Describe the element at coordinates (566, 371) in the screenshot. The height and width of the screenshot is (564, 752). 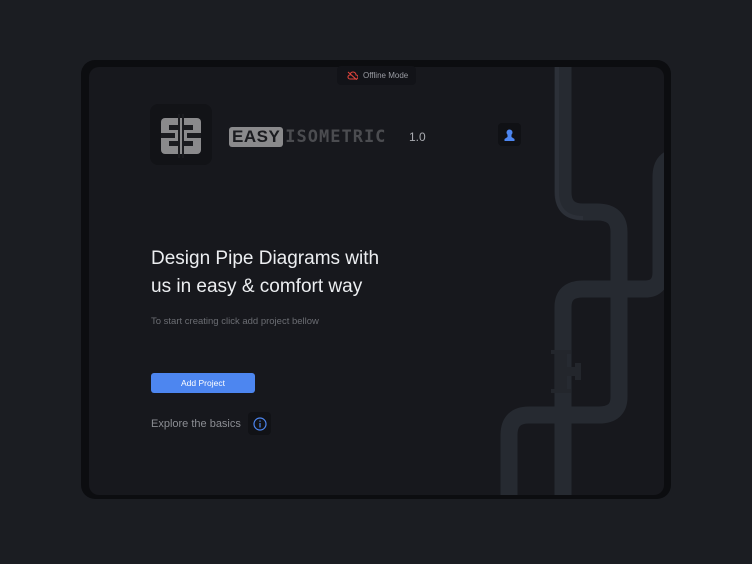
I see `tee-fitting` at that location.